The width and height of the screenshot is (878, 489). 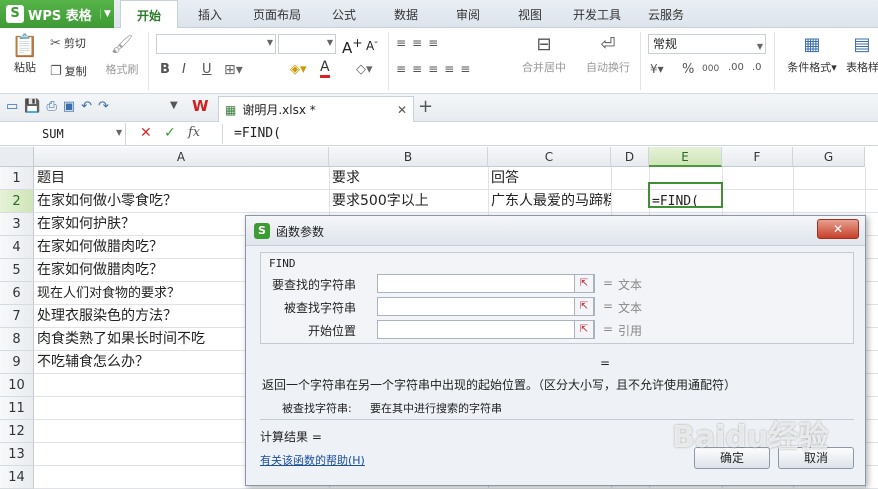 I want to click on number-format-select: 常规 ▼, so click(x=707, y=44).